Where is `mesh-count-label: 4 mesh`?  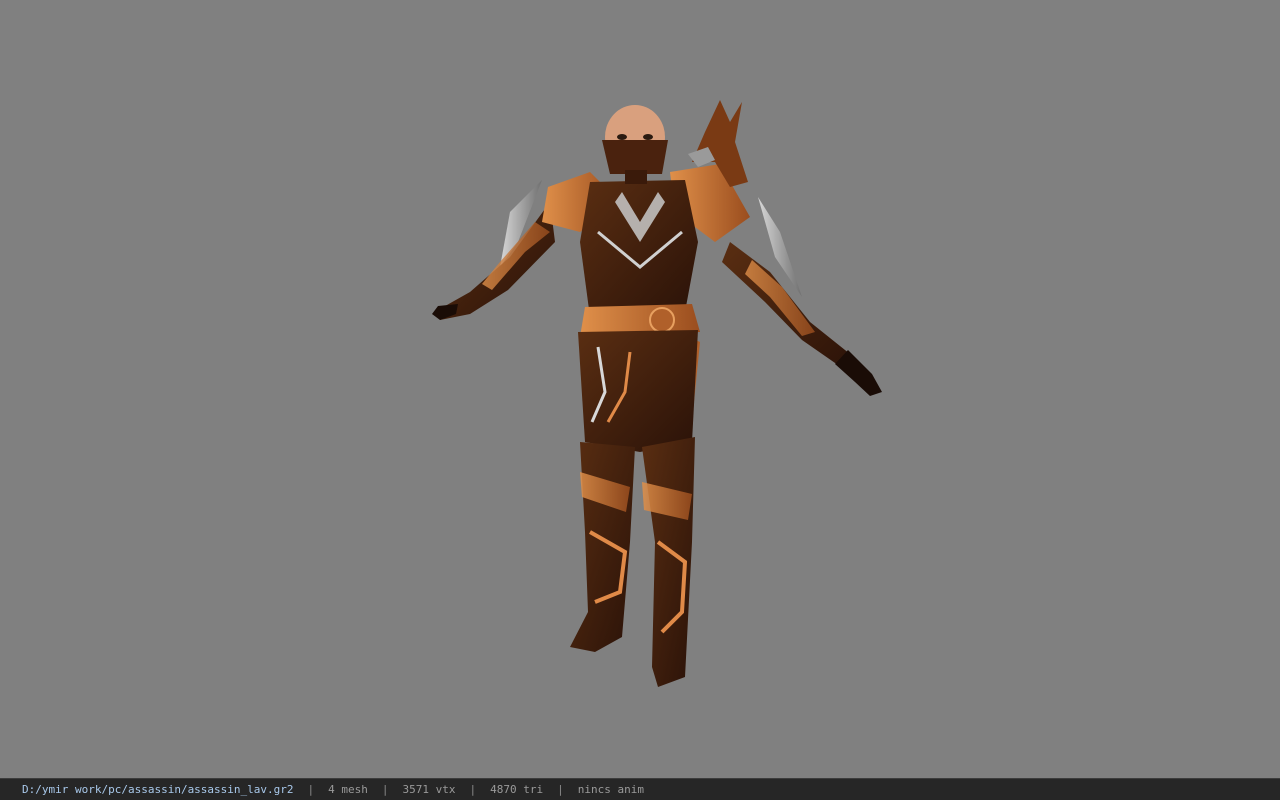 mesh-count-label: 4 mesh is located at coordinates (348, 789).